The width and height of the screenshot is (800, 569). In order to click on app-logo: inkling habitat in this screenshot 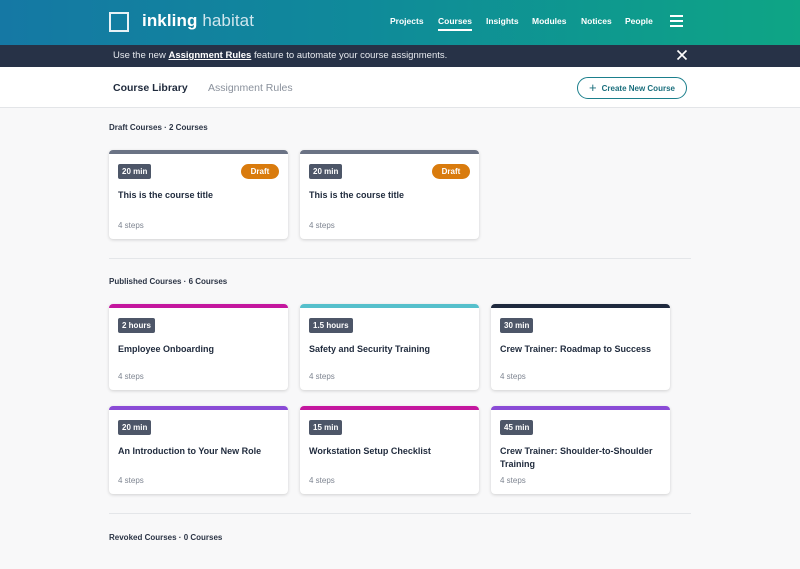, I will do `click(198, 21)`.